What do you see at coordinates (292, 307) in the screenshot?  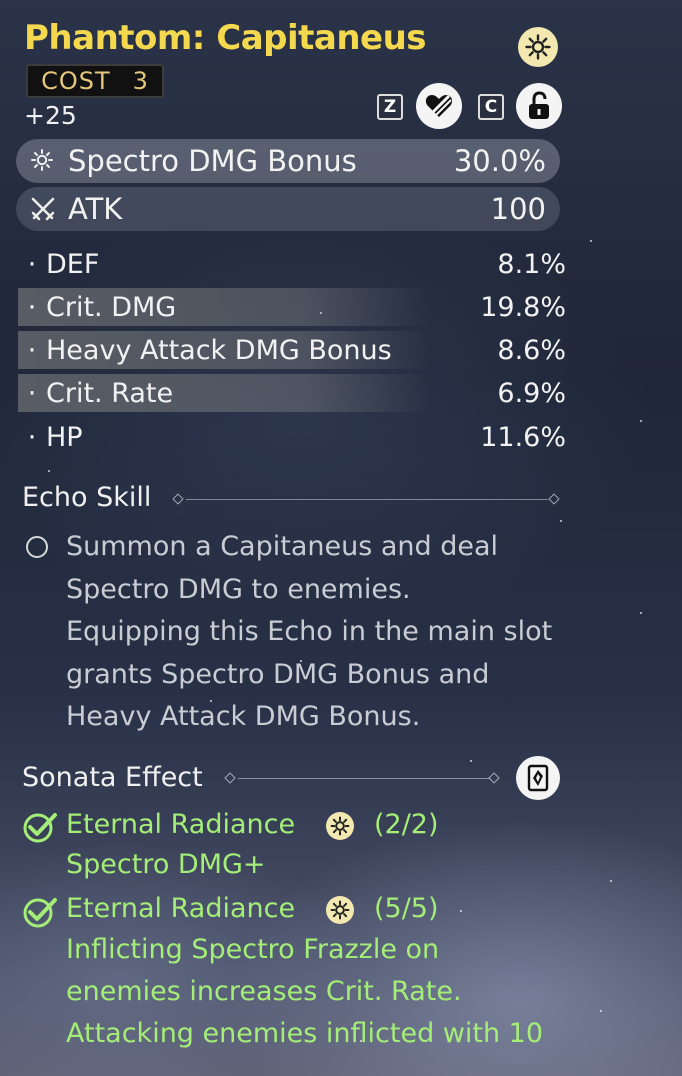 I see `sub-stat-row: · Crit. DMG 19.8%` at bounding box center [292, 307].